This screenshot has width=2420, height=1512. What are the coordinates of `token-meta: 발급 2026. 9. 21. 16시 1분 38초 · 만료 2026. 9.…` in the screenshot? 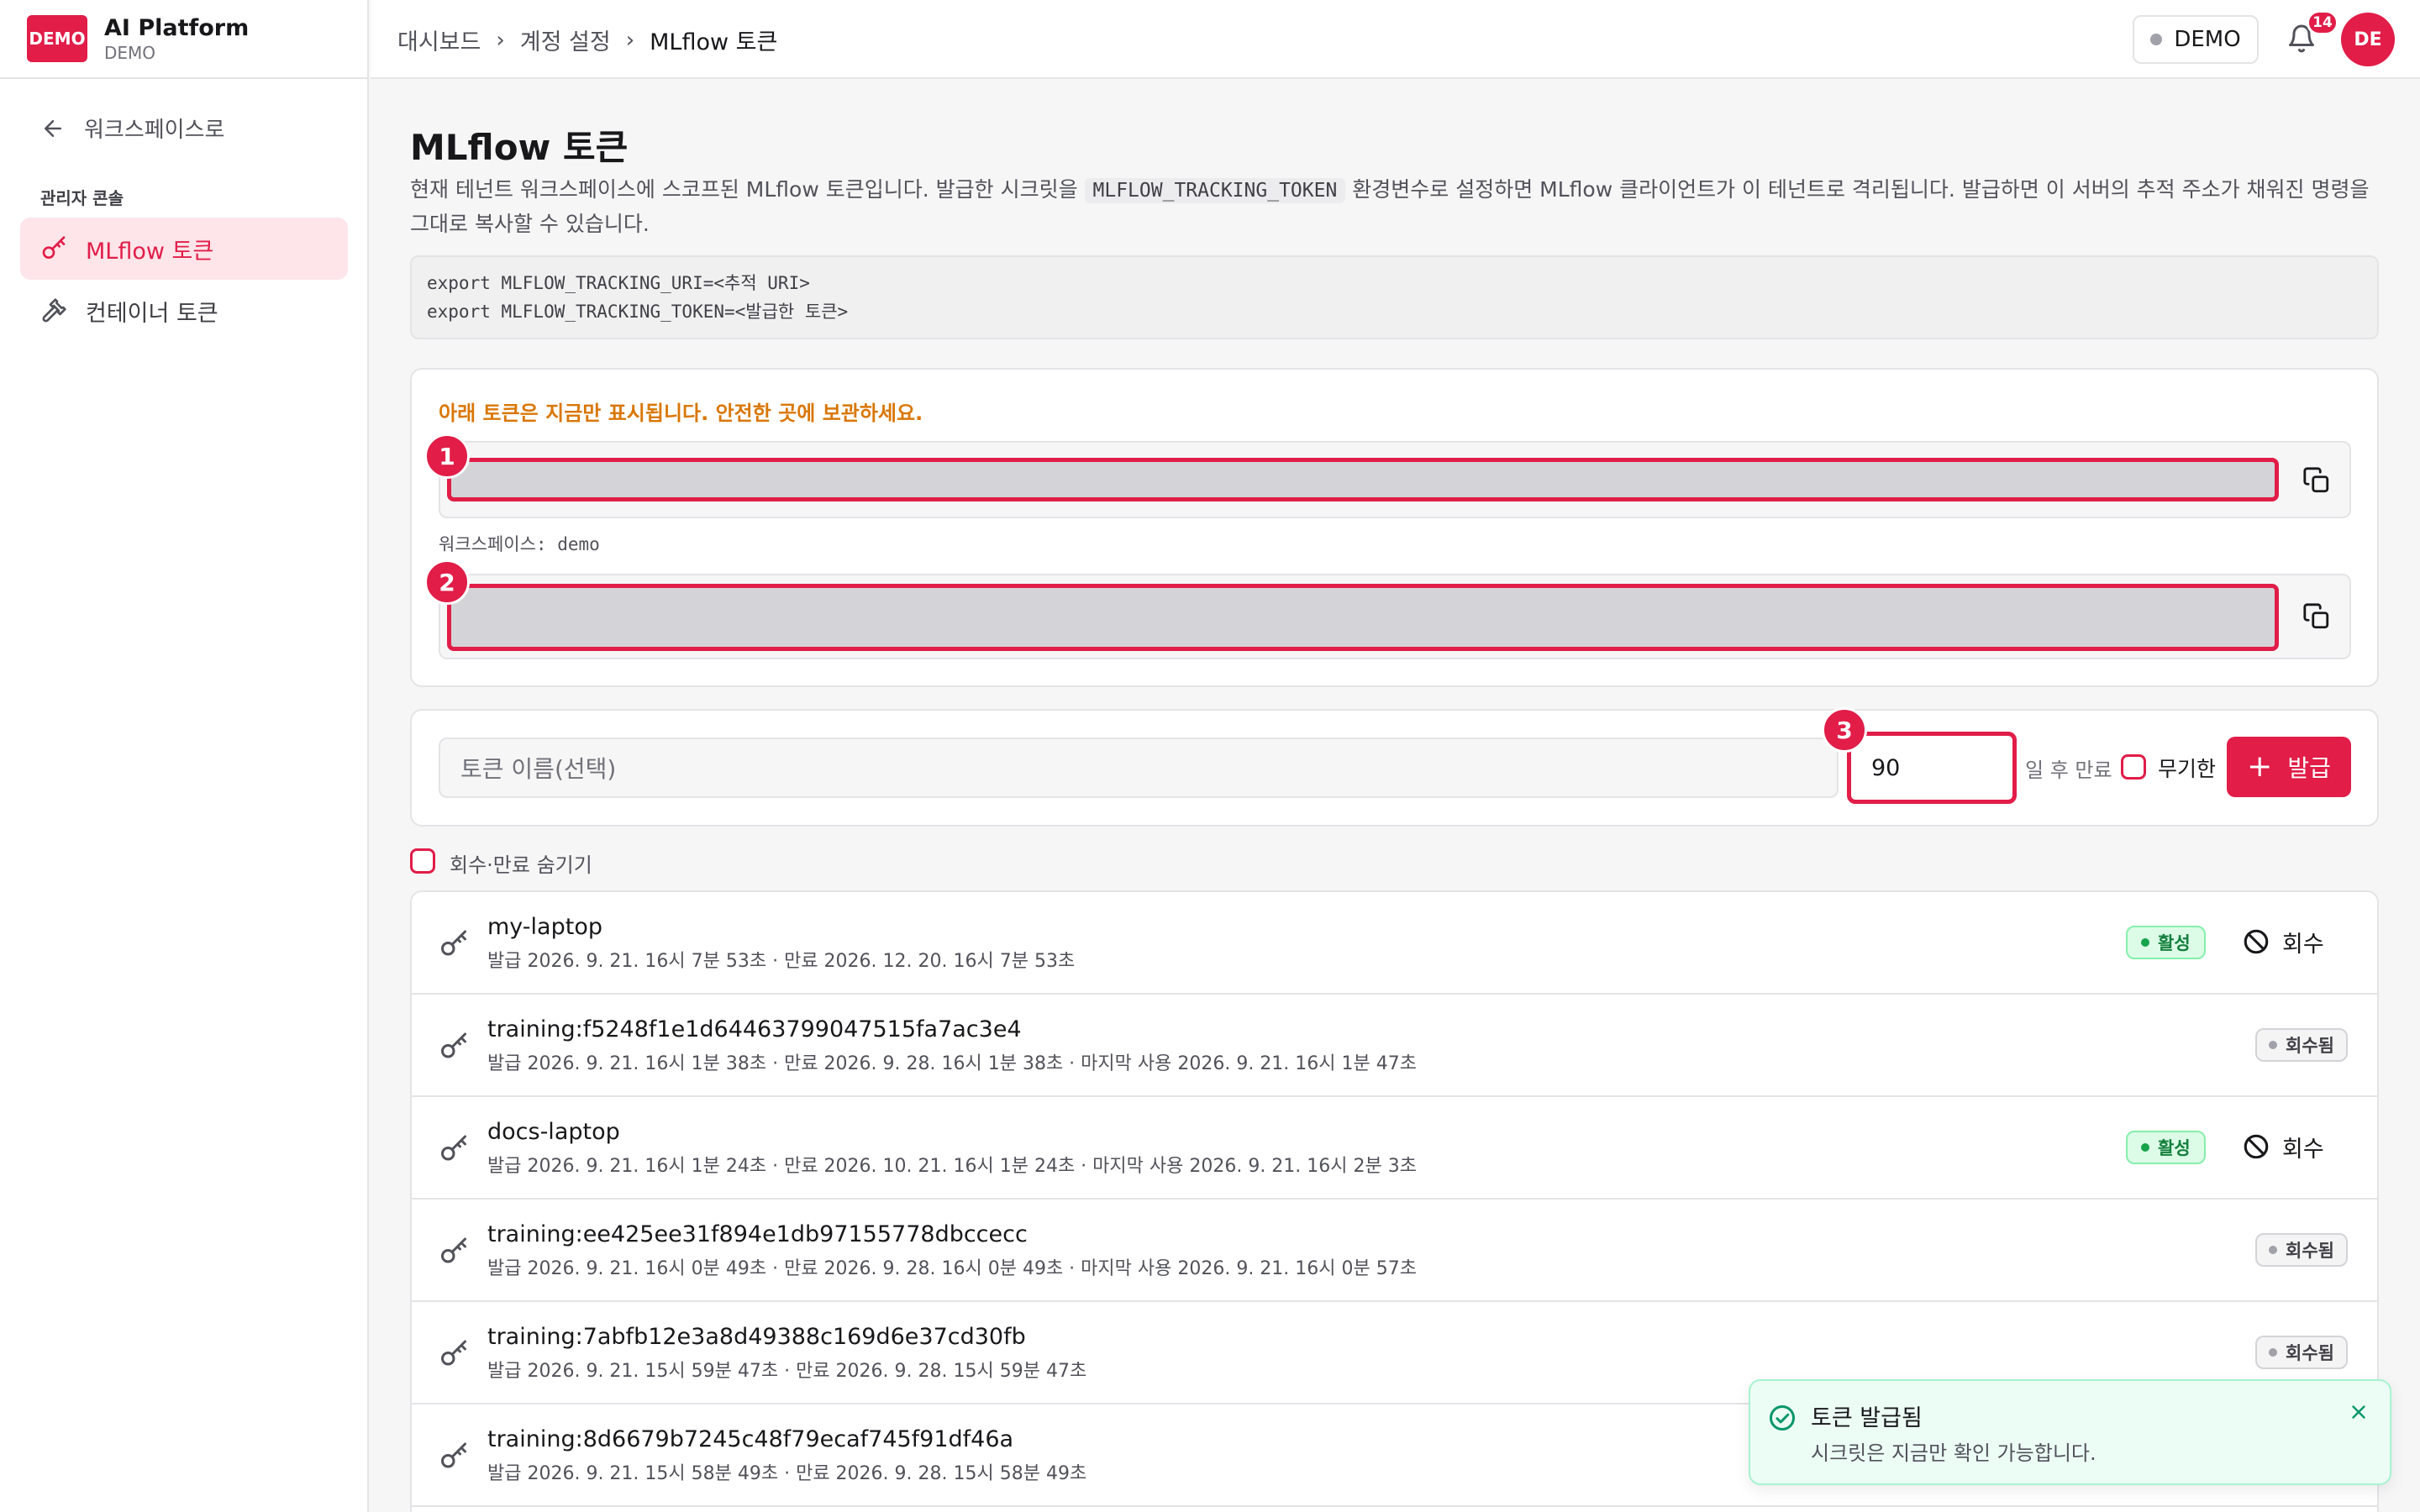 It's located at (952, 1063).